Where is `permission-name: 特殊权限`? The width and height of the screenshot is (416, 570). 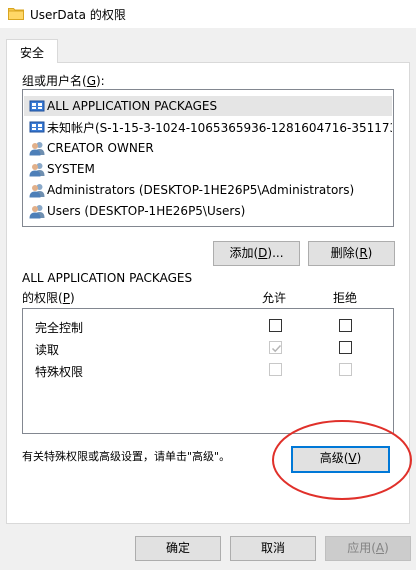 permission-name: 特殊权限 is located at coordinates (59, 372).